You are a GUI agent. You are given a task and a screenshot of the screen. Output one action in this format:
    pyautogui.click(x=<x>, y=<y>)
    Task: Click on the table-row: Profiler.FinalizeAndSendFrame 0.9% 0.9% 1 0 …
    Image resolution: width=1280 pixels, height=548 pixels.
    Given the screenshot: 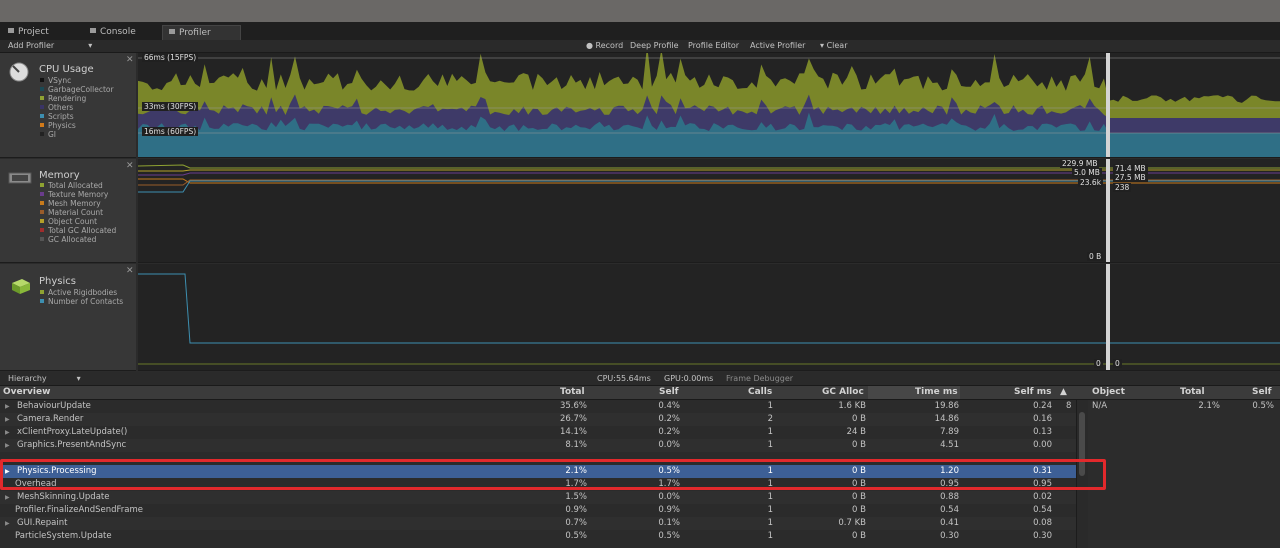 What is the action you would take?
    pyautogui.click(x=538, y=510)
    